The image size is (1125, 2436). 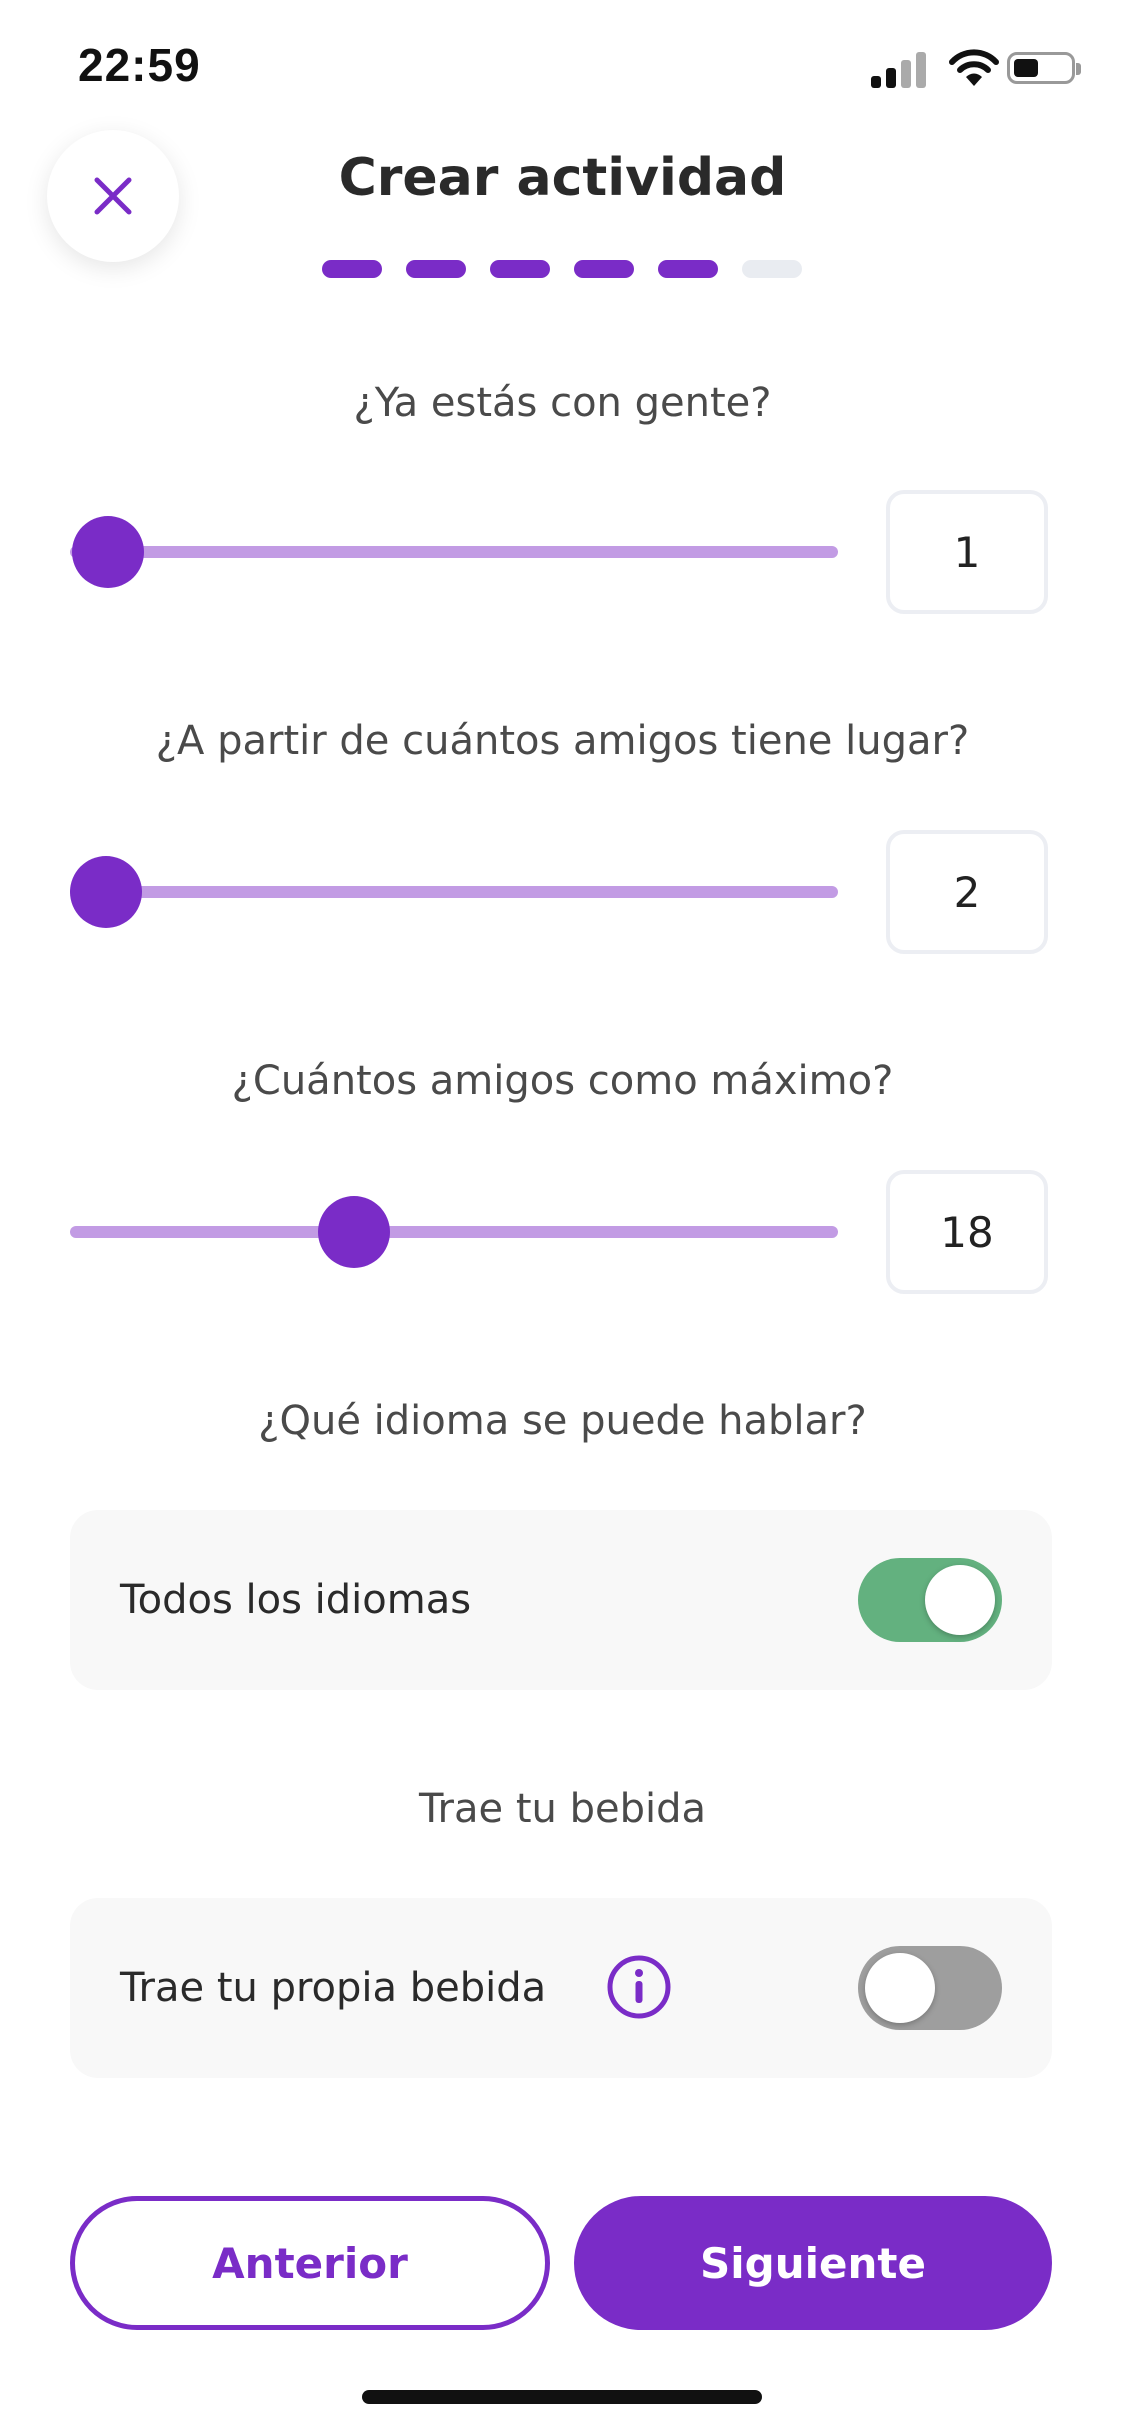 What do you see at coordinates (639, 1987) in the screenshot?
I see `info-icon` at bounding box center [639, 1987].